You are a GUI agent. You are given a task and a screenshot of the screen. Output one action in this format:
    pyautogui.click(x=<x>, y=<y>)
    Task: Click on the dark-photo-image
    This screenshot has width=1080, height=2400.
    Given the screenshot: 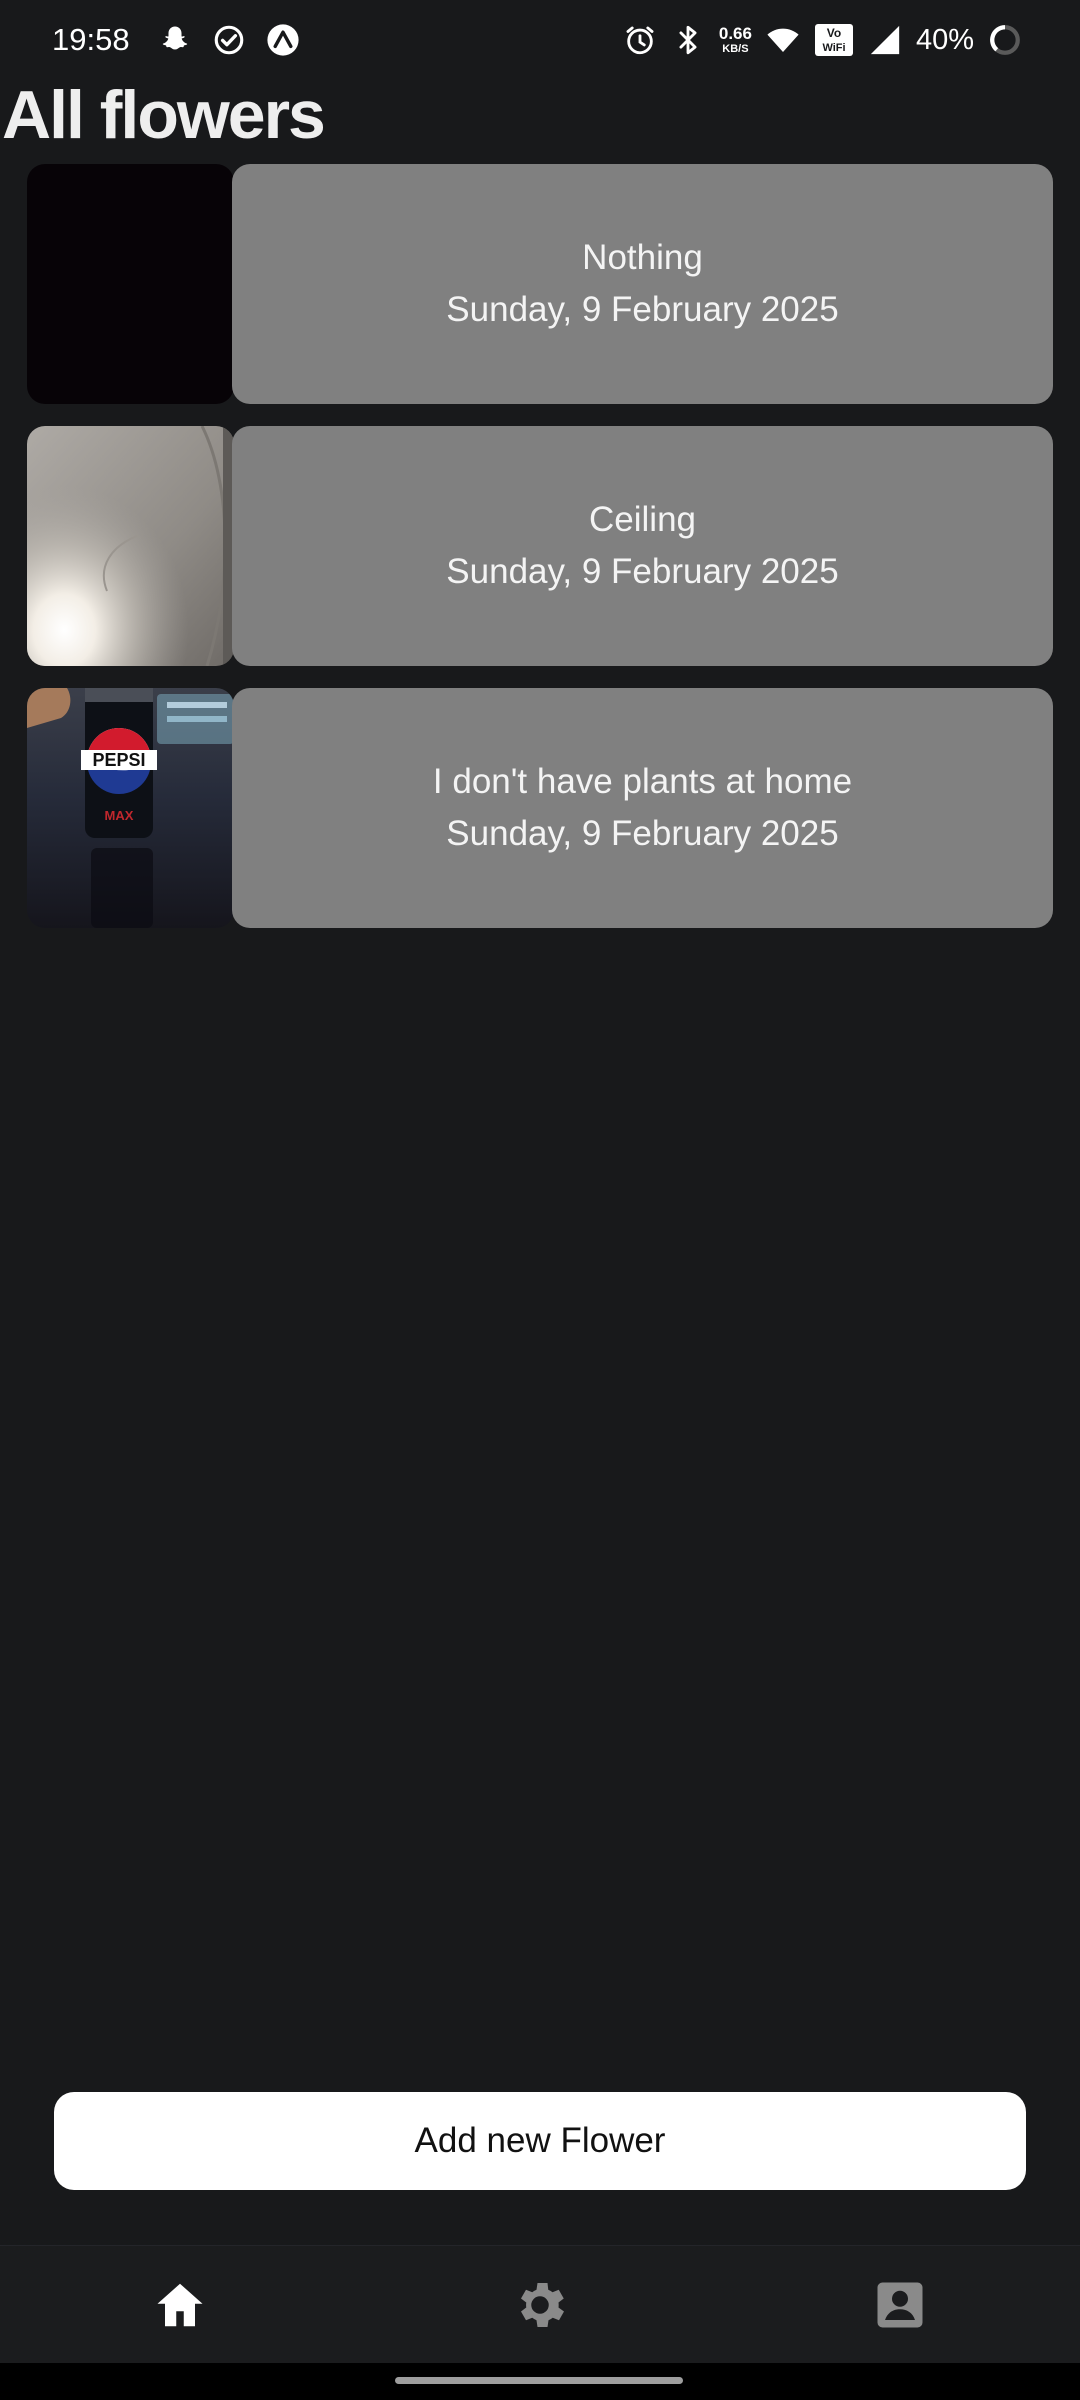 What is the action you would take?
    pyautogui.click(x=130, y=284)
    